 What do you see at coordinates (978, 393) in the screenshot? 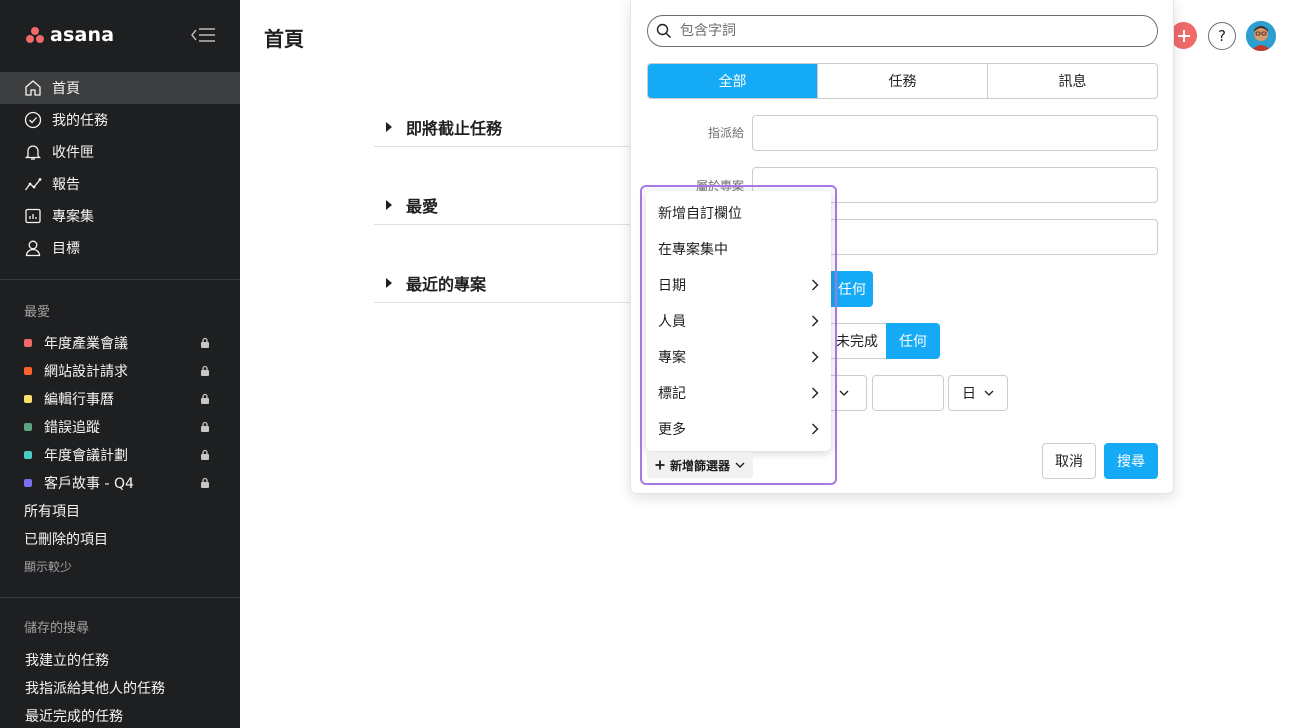
I see `date-unit-dropdown: 日` at bounding box center [978, 393].